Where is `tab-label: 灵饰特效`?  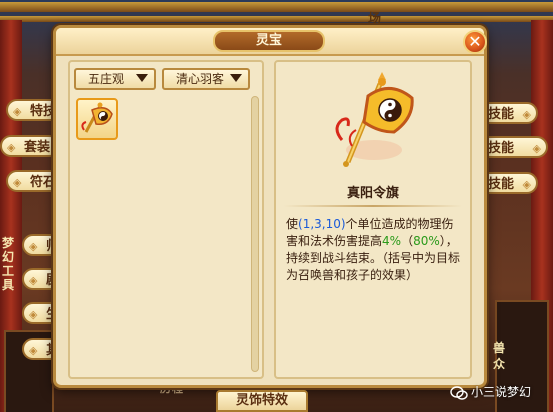
tab-label: 灵饰特效 is located at coordinates (261, 400).